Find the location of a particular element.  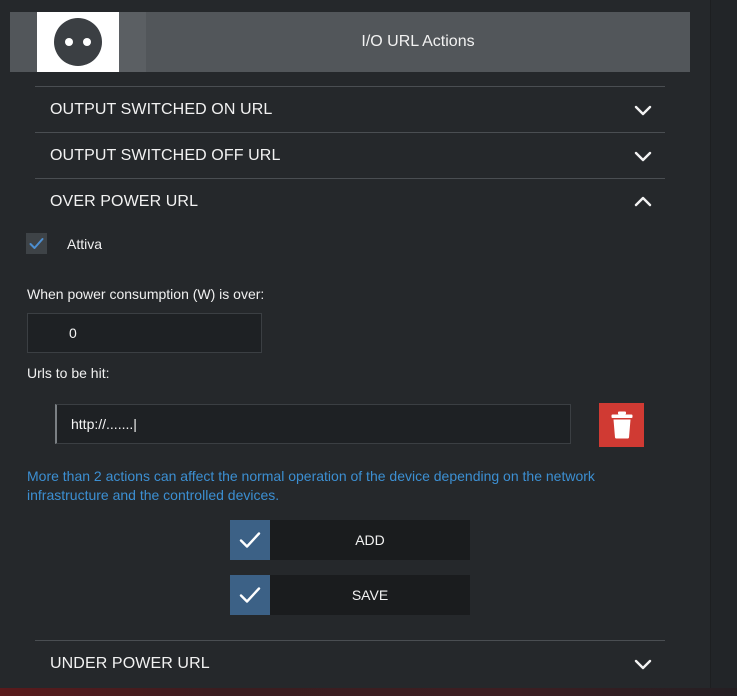

url-input: http://.......| is located at coordinates (313, 424).